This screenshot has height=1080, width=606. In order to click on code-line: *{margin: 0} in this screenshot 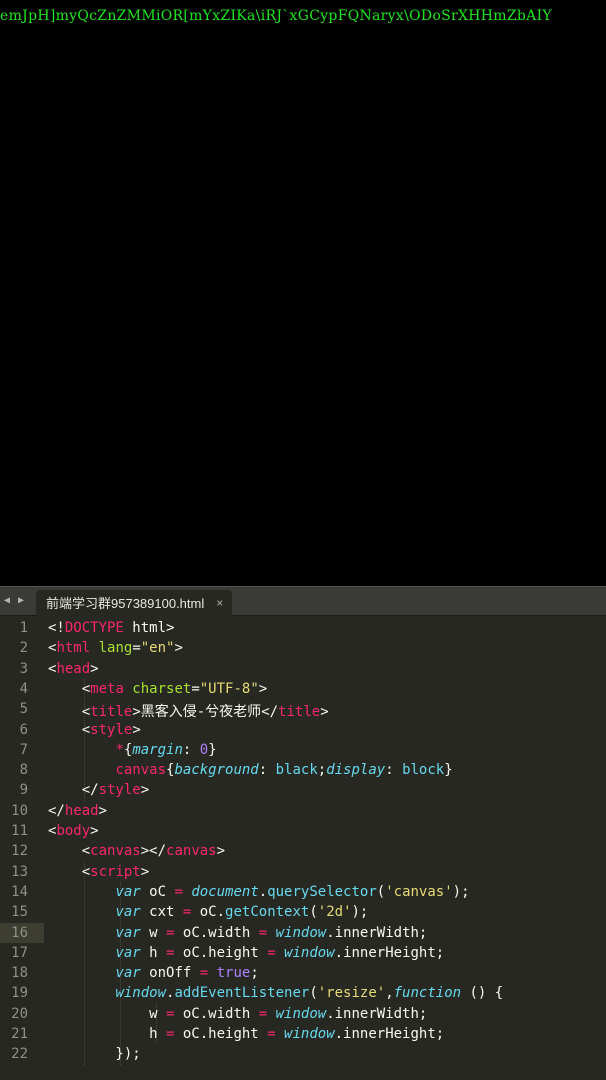, I will do `click(132, 749)`.